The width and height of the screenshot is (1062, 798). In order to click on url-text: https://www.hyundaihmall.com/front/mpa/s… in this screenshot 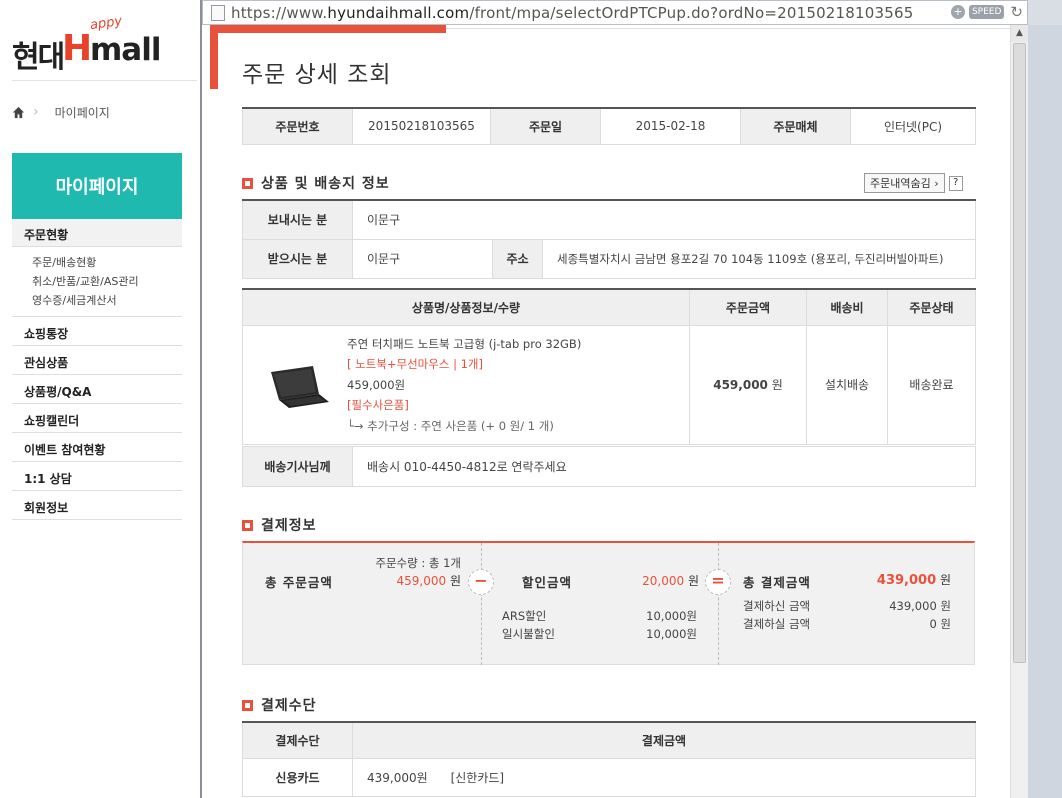, I will do `click(572, 13)`.